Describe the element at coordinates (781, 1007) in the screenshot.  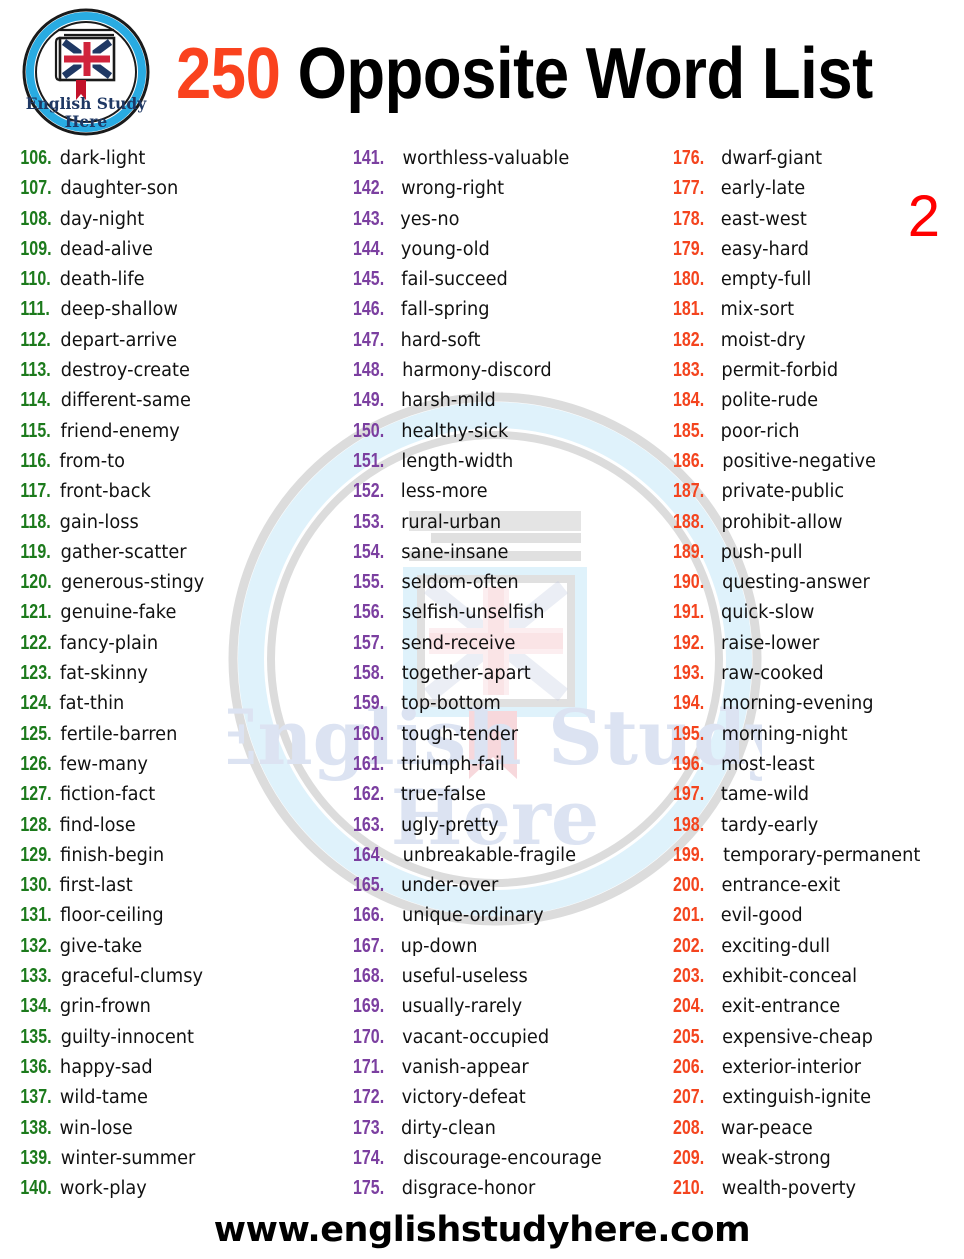
I see `word-row-pair: exit-entrance` at that location.